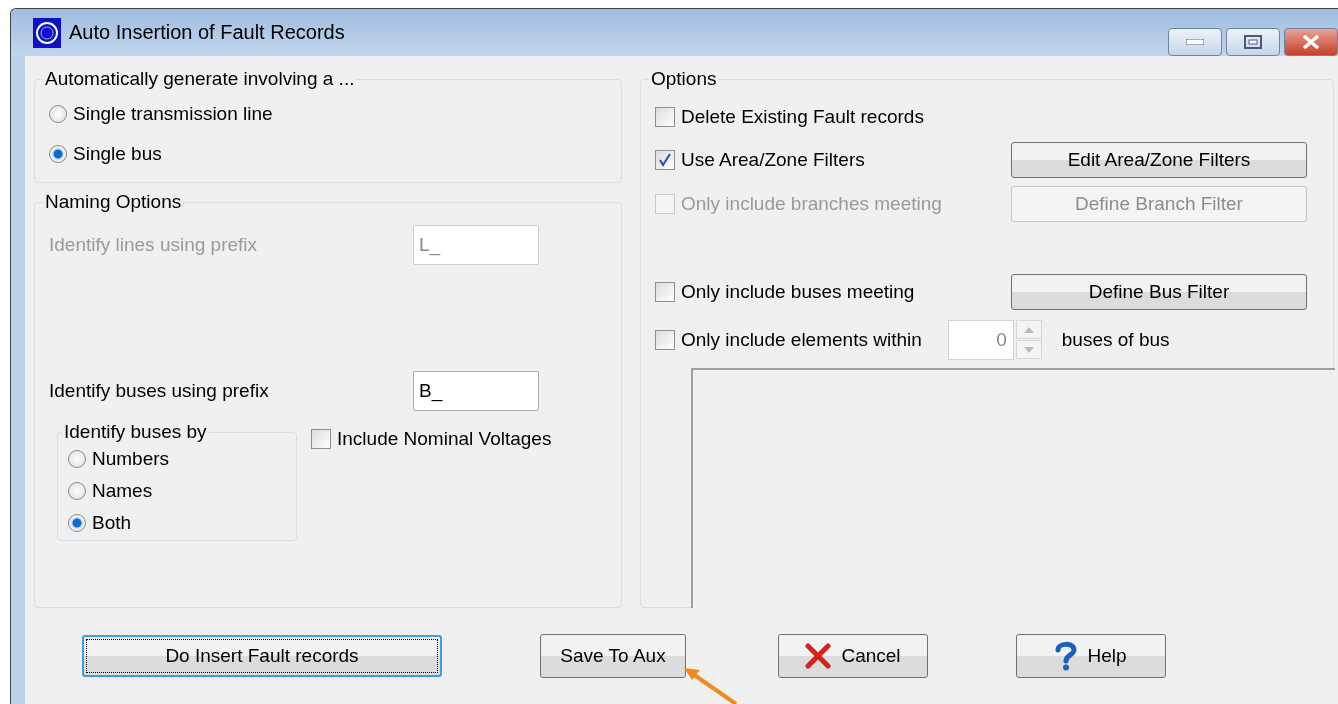 This screenshot has height=704, width=1338. I want to click on radio-label: Numbers, so click(131, 459).